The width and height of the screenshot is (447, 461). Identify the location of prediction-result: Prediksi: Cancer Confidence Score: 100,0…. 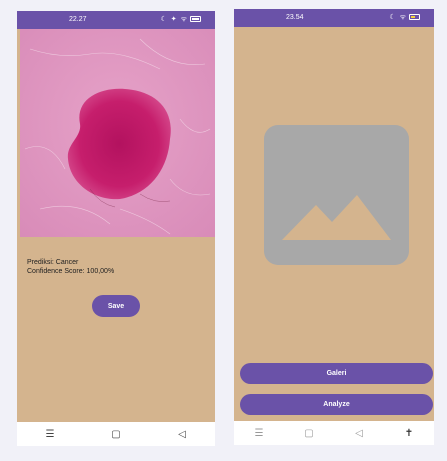
(70, 267).